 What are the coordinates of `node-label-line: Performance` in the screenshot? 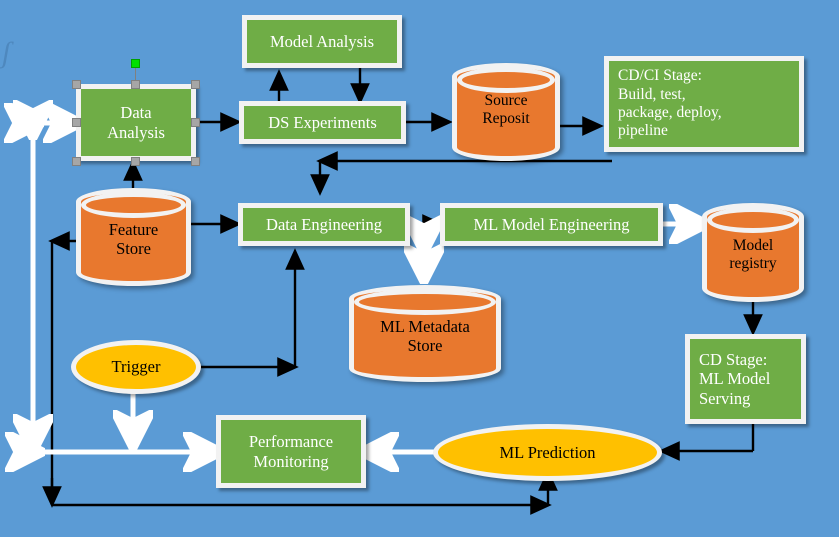 It's located at (291, 442).